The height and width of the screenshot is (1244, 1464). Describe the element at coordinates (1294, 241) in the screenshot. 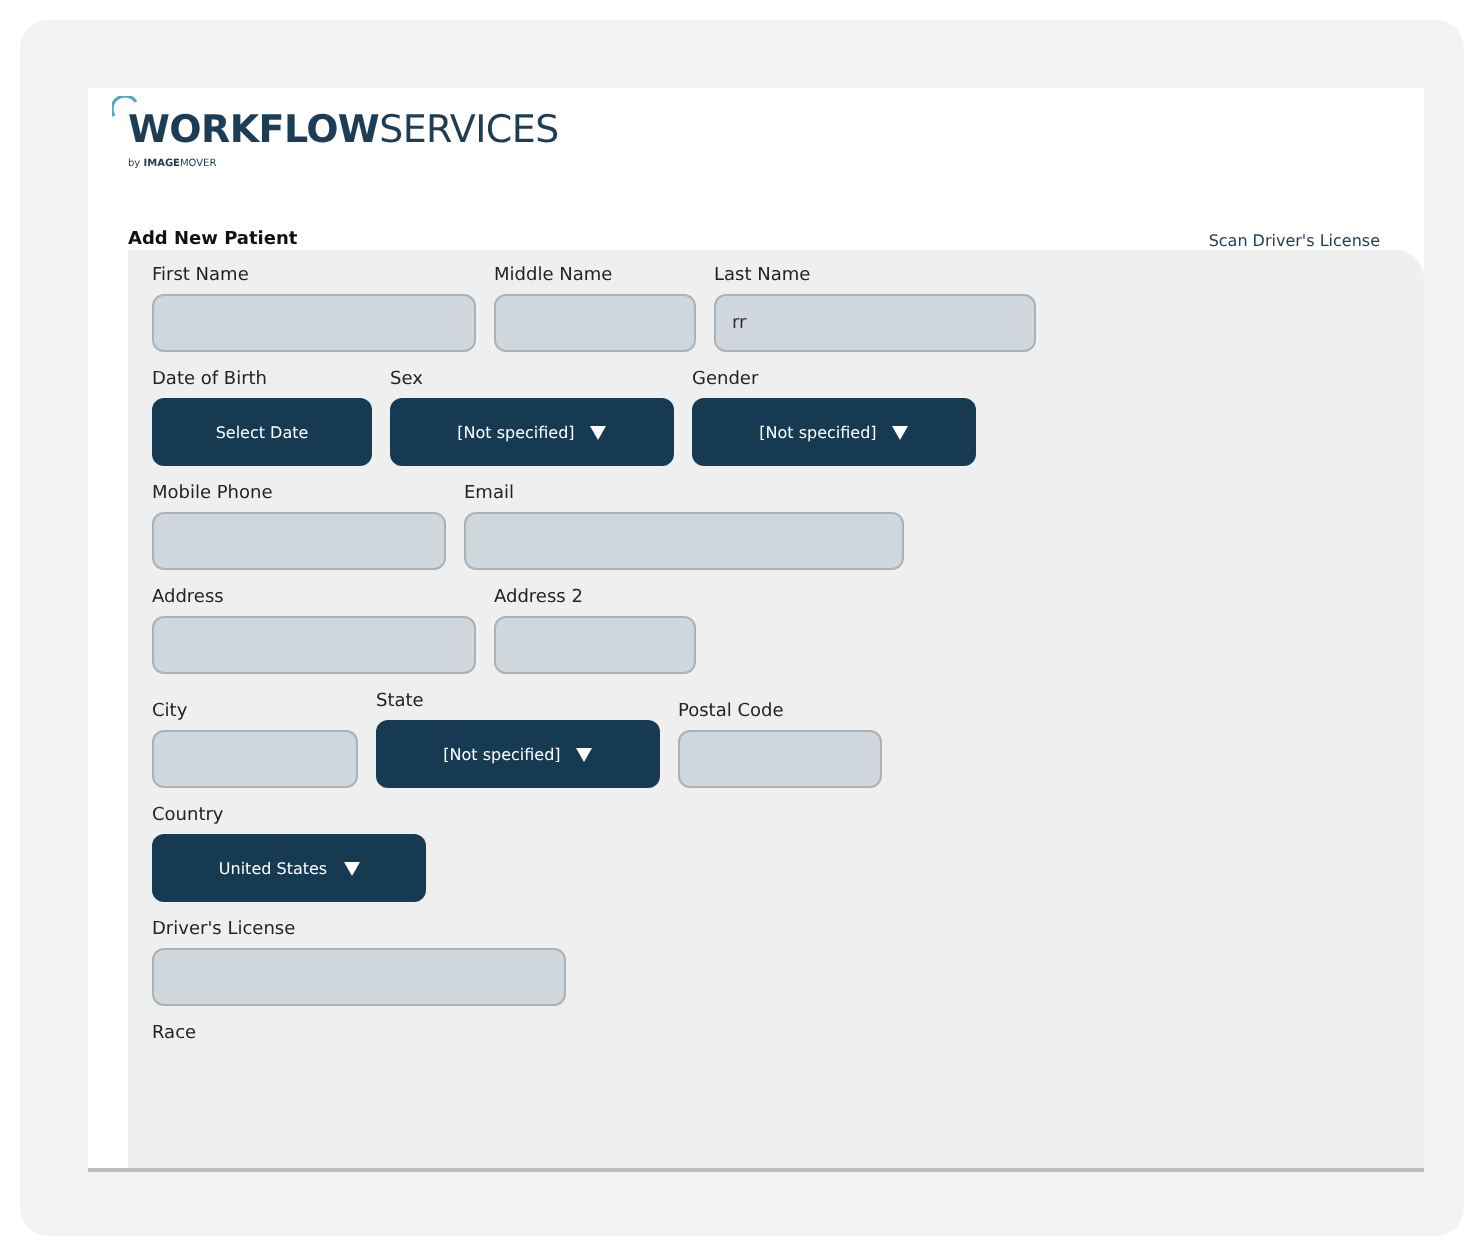

I see `scan-license-link: Scan Driver's License` at that location.